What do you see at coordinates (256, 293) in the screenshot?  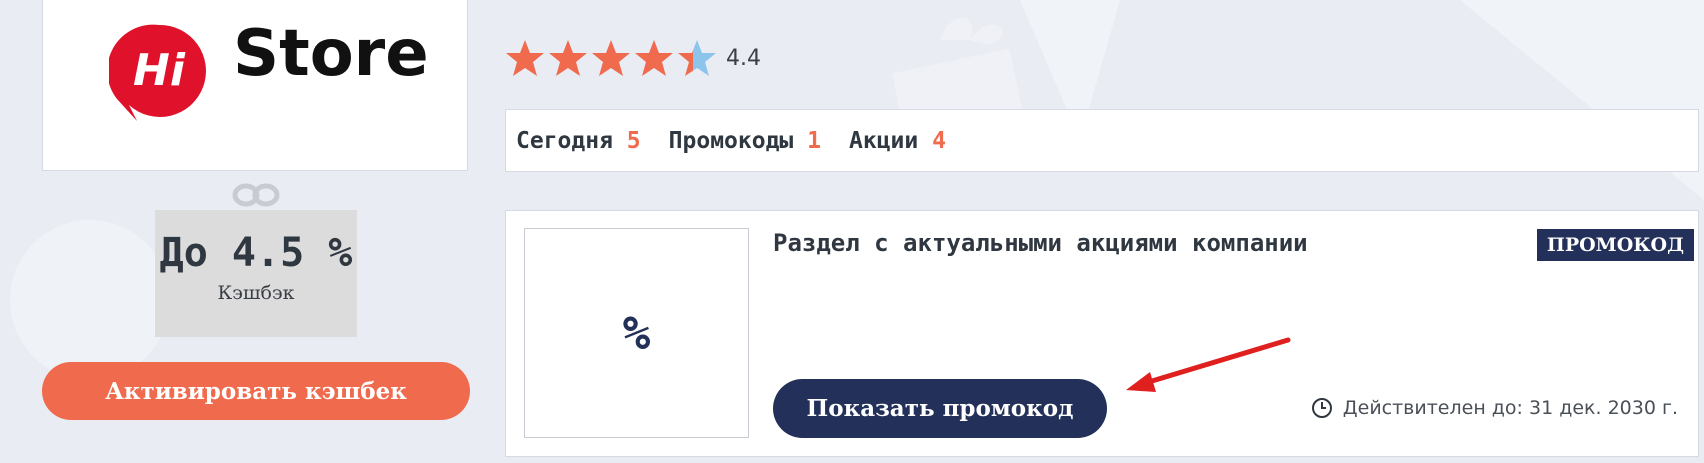 I see `cashback-label: Кэшбэк` at bounding box center [256, 293].